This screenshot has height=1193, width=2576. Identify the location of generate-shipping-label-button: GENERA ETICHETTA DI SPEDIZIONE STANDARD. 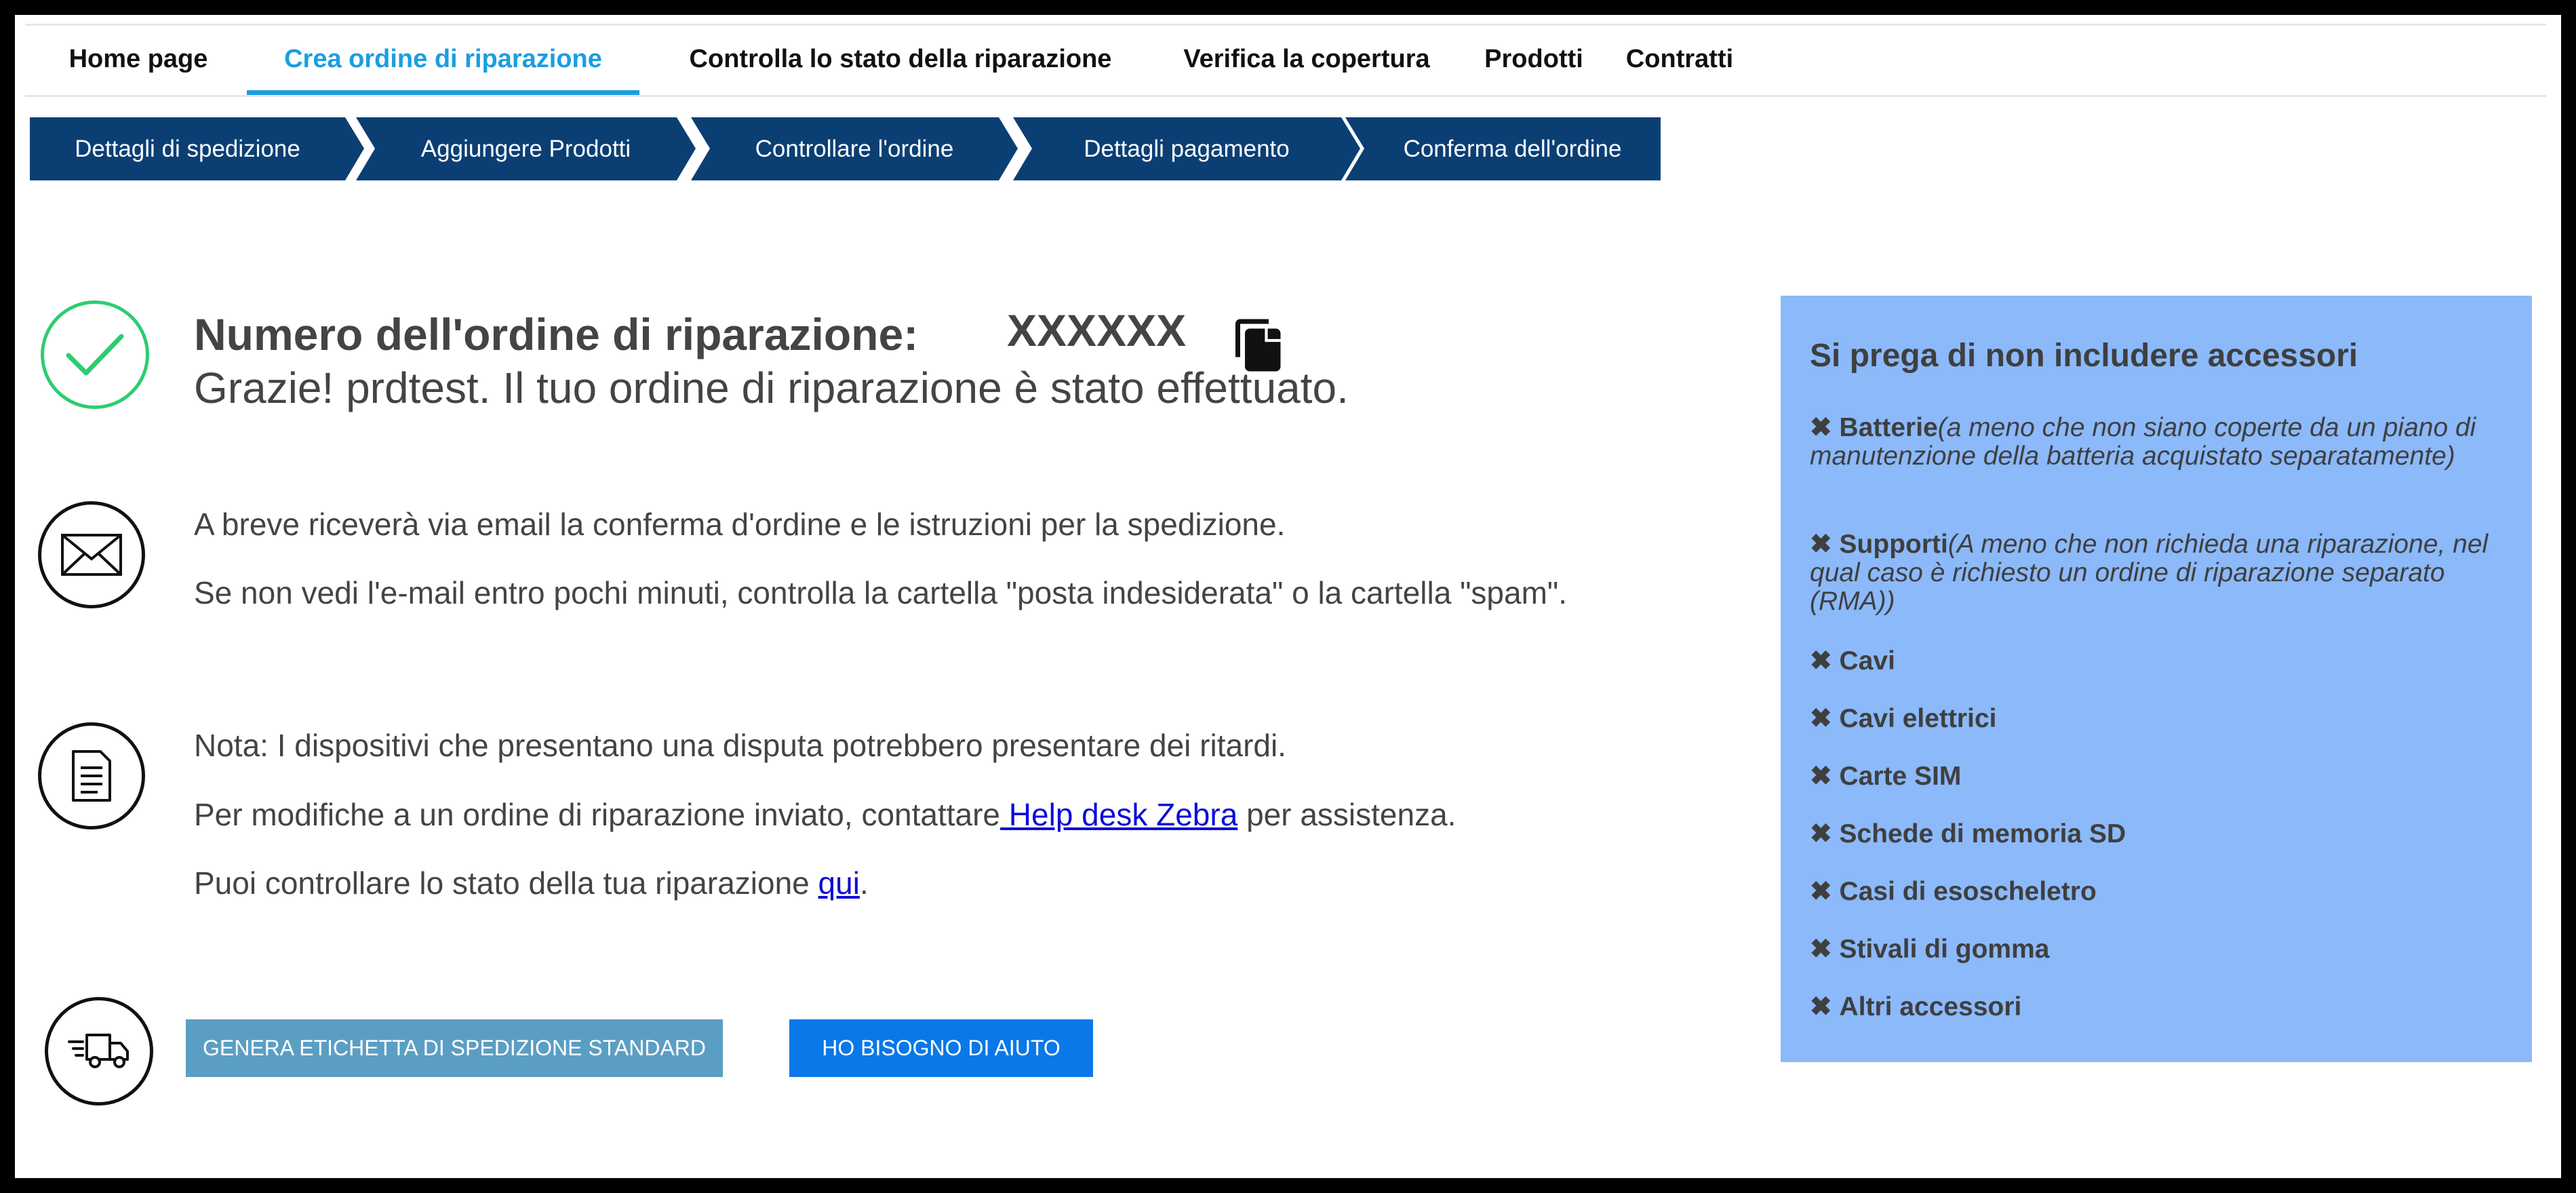
(455, 1048).